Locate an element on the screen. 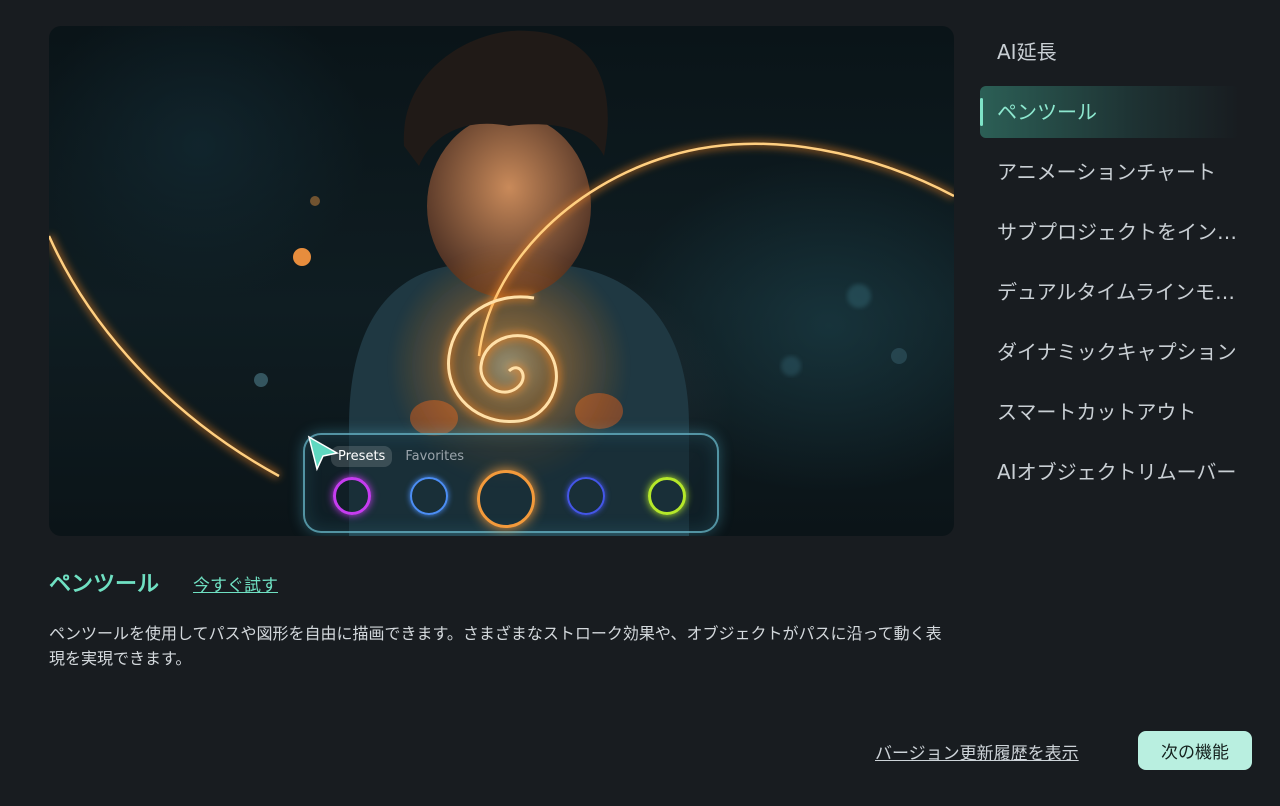  preset-picker: Presets Favorites is located at coordinates (511, 483).